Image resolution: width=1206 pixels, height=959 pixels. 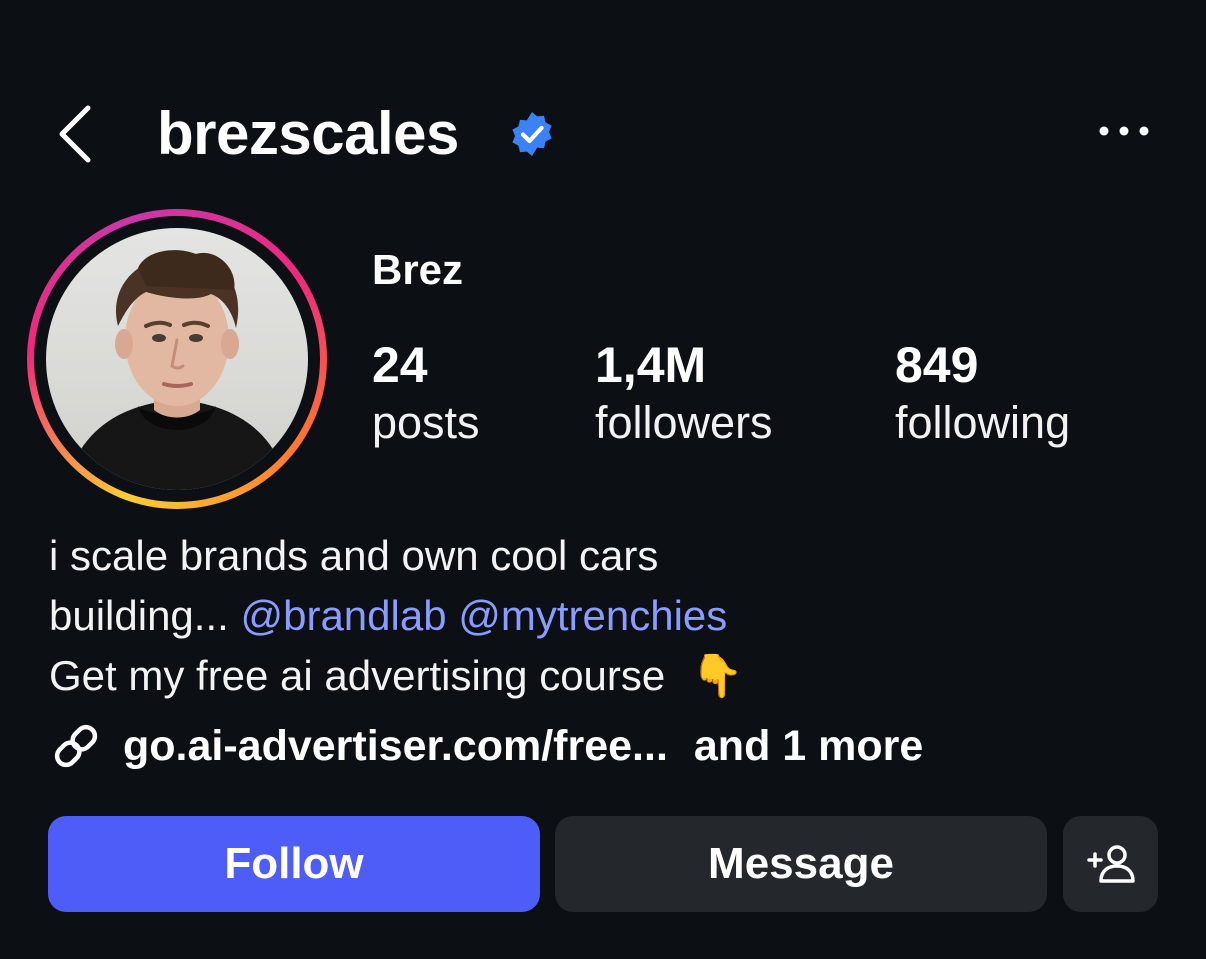 I want to click on verified-badge-icon, so click(x=532, y=134).